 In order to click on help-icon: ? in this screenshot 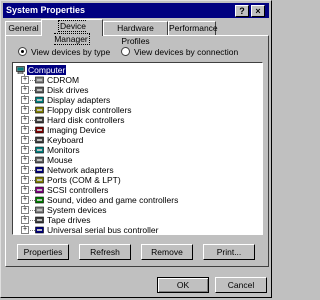, I will do `click(242, 11)`.